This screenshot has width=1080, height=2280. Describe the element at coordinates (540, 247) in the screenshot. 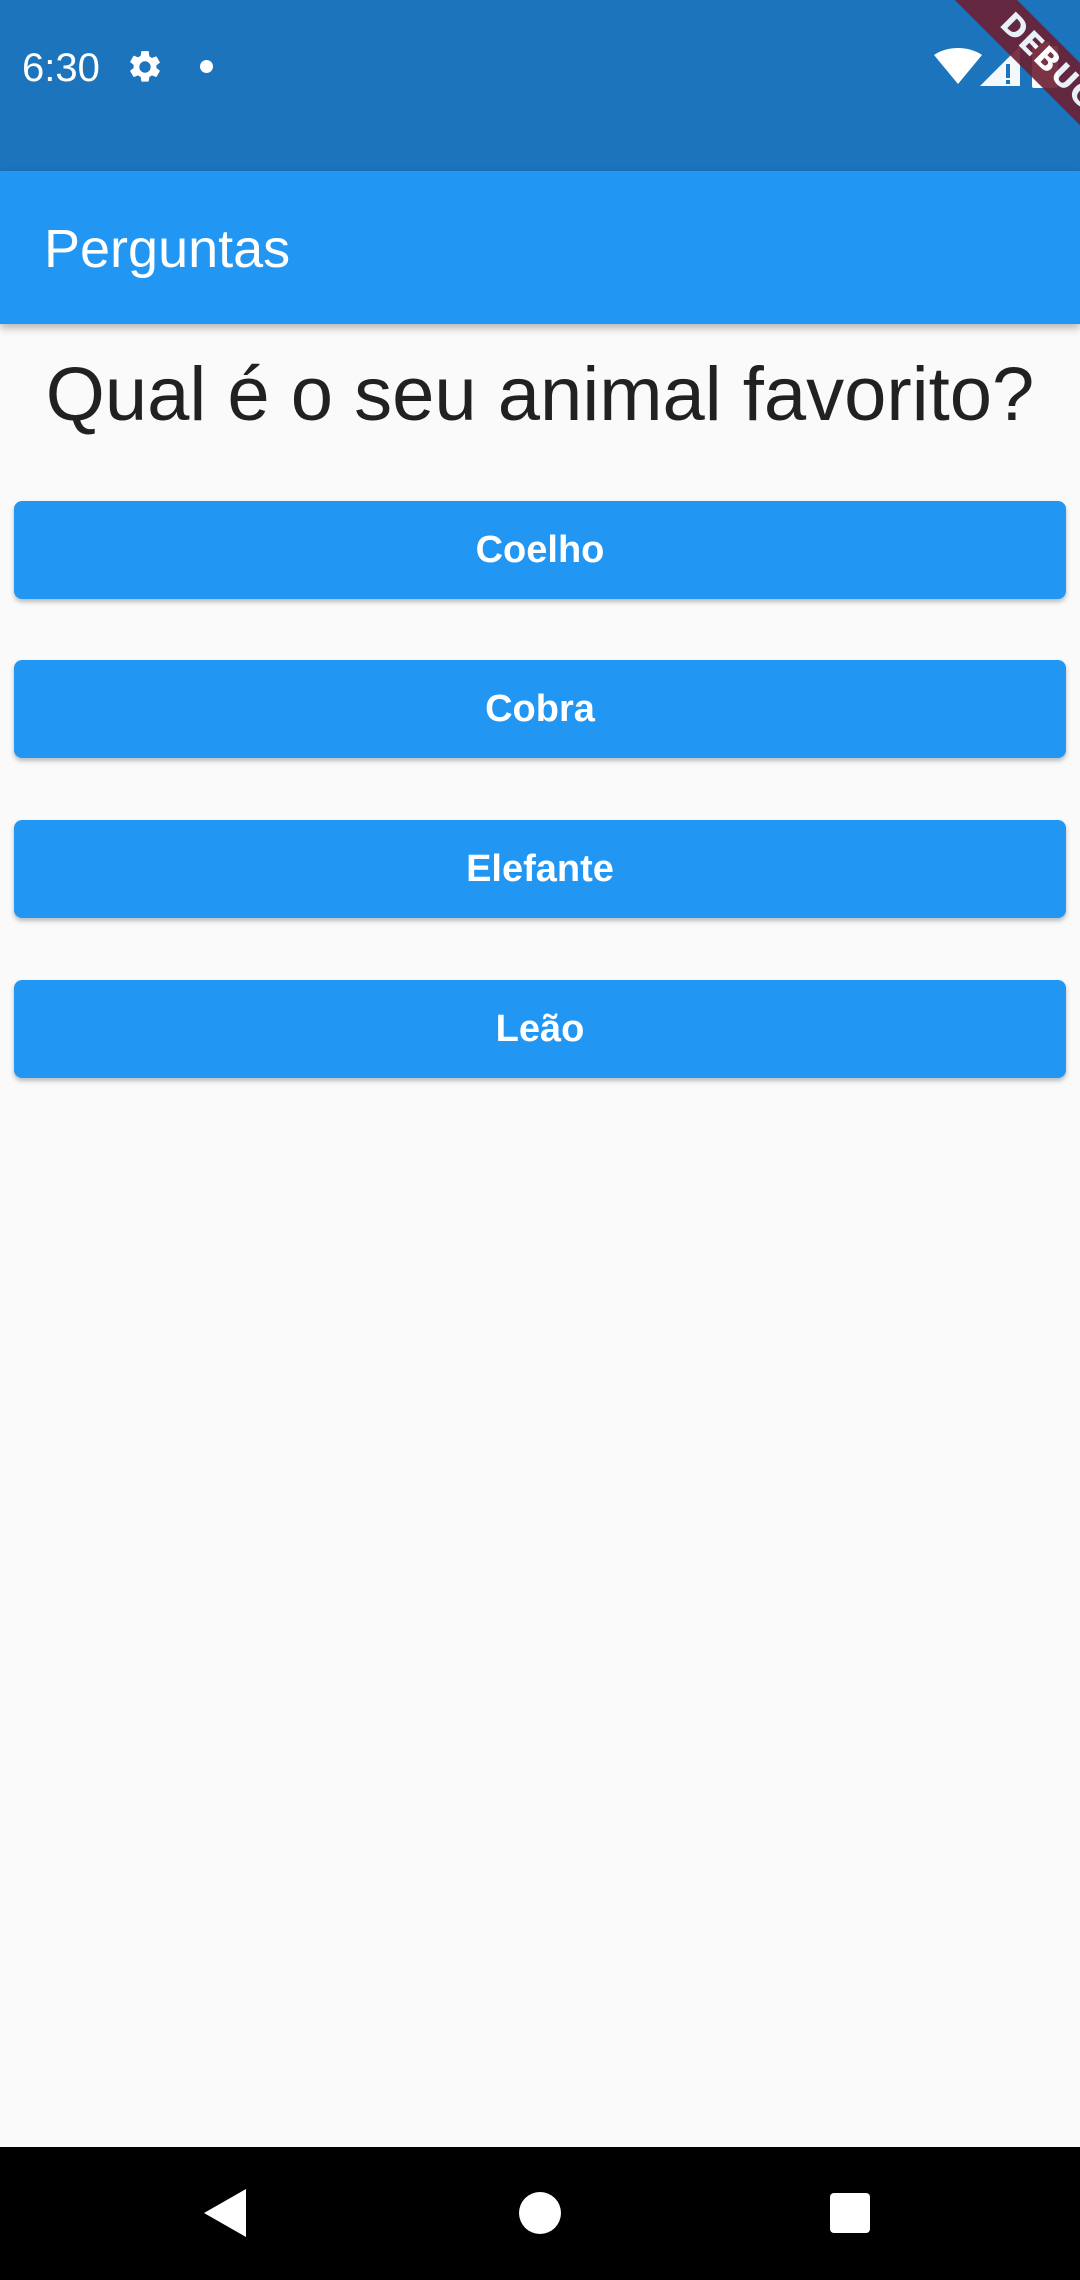

I see `app-bar: Perguntas` at that location.